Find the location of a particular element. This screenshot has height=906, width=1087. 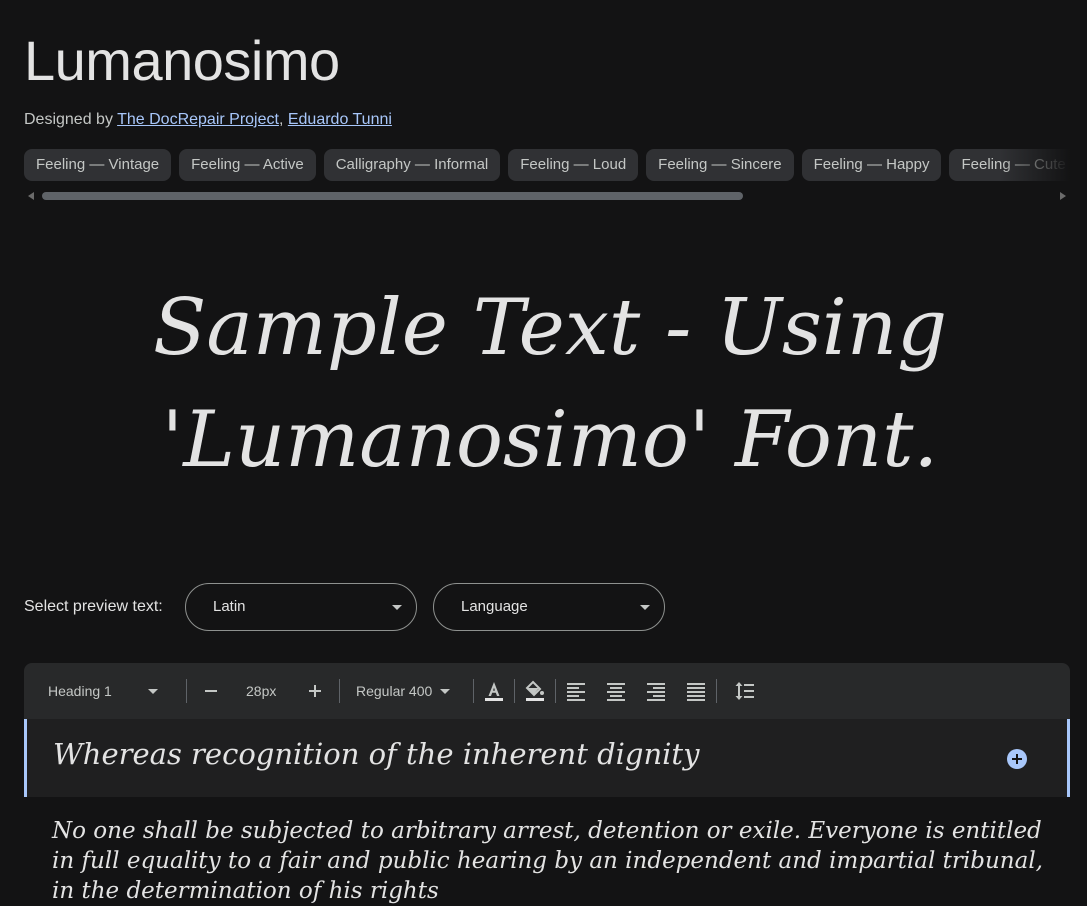

weight-dropdown: Regular 400 is located at coordinates (403, 691).